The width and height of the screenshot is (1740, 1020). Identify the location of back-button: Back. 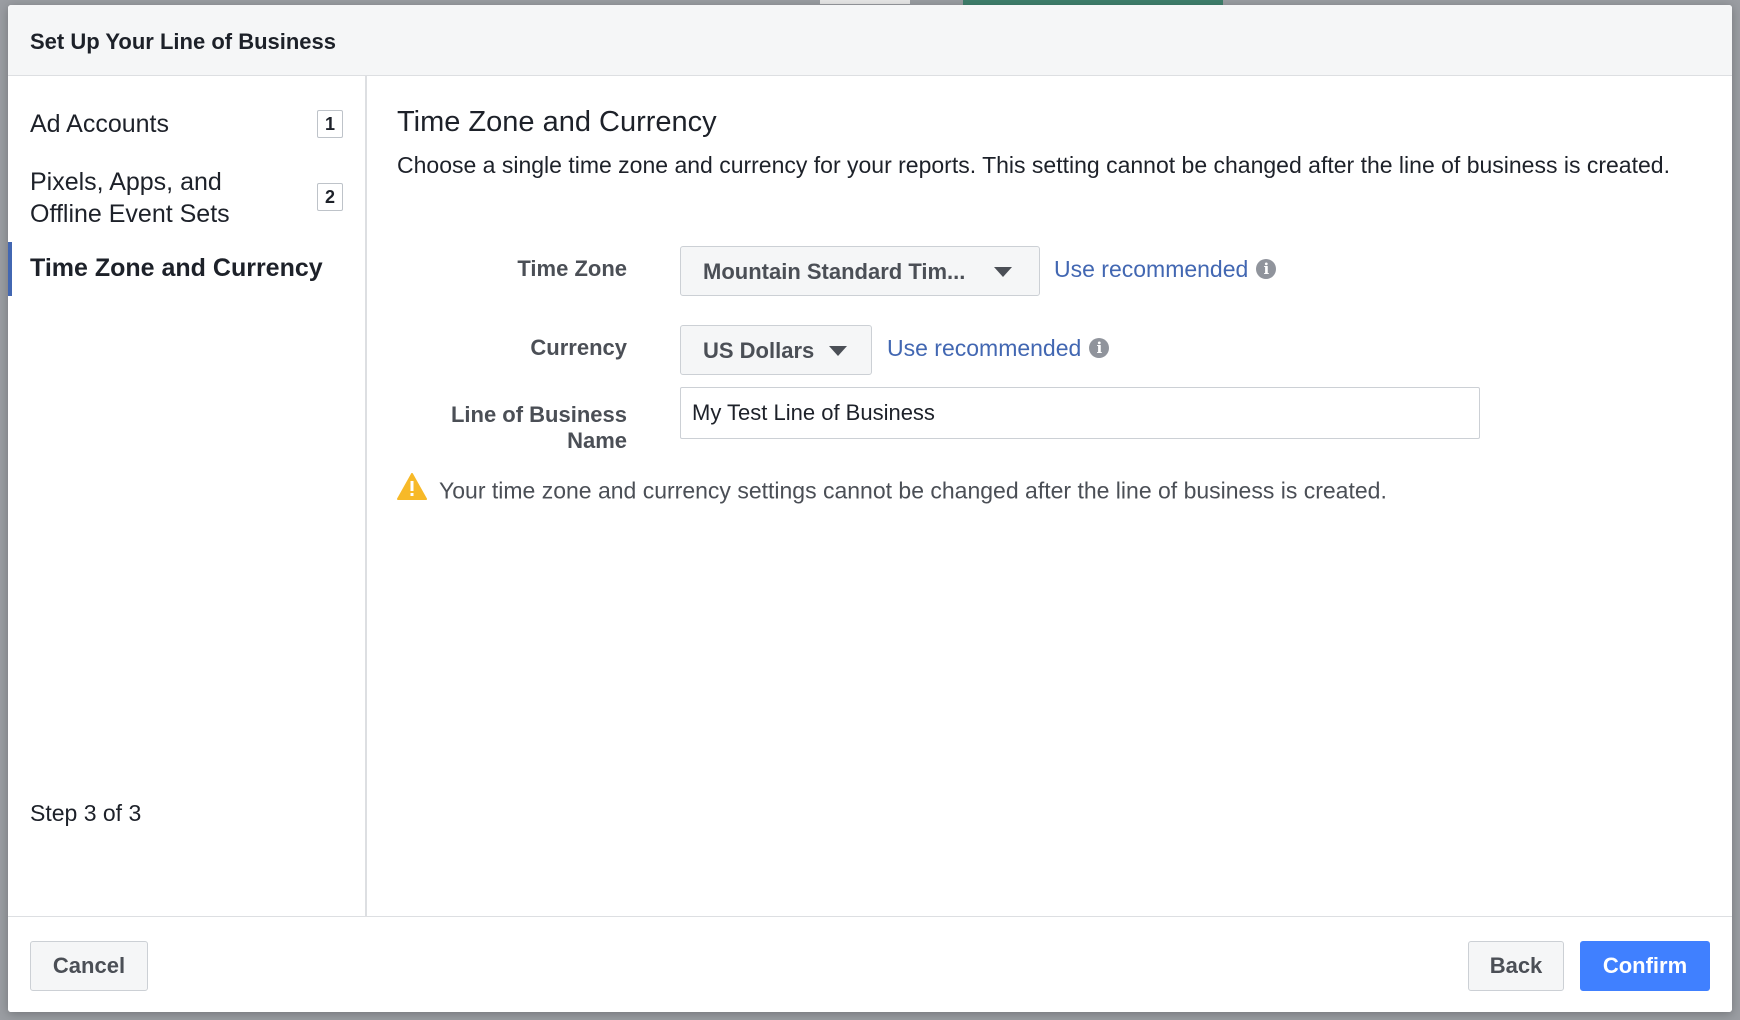
(1516, 966).